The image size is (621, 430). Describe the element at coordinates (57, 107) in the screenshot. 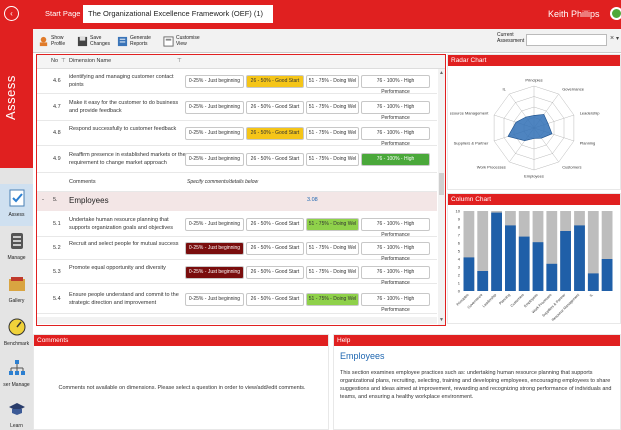

I see `row-no: 4.7` at that location.